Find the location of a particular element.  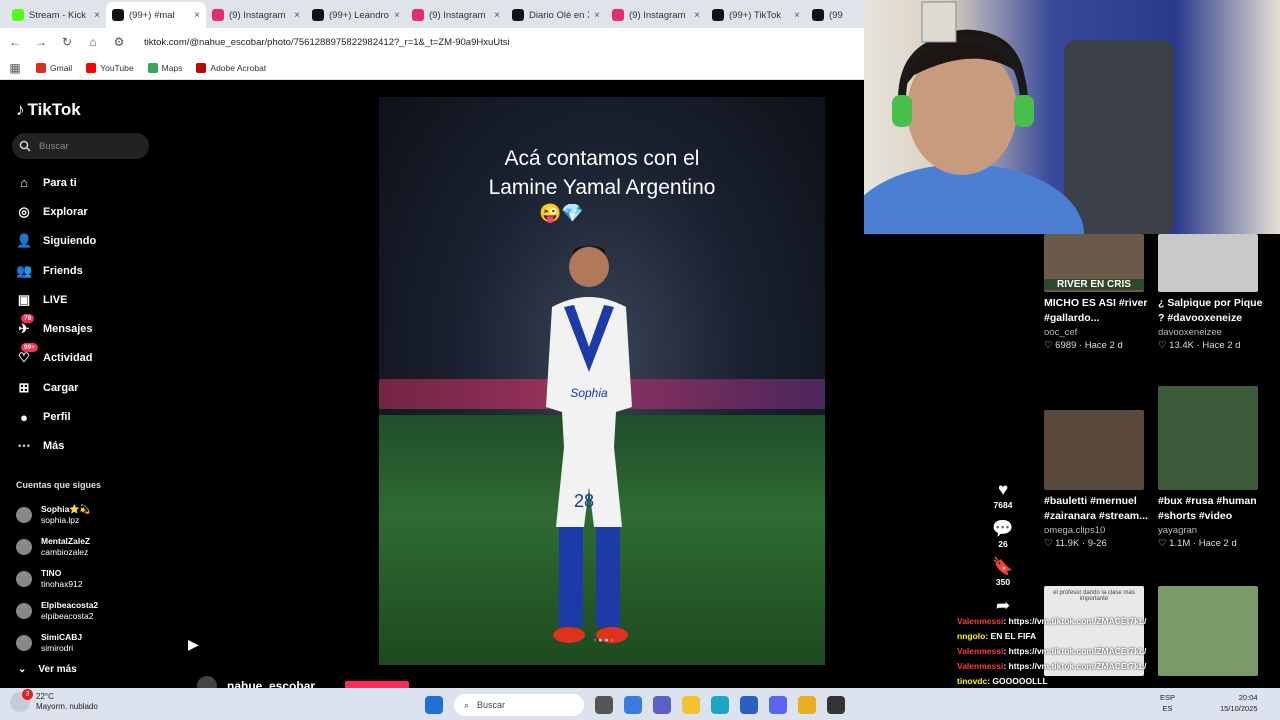

profile-icon: ● is located at coordinates (24, 417).